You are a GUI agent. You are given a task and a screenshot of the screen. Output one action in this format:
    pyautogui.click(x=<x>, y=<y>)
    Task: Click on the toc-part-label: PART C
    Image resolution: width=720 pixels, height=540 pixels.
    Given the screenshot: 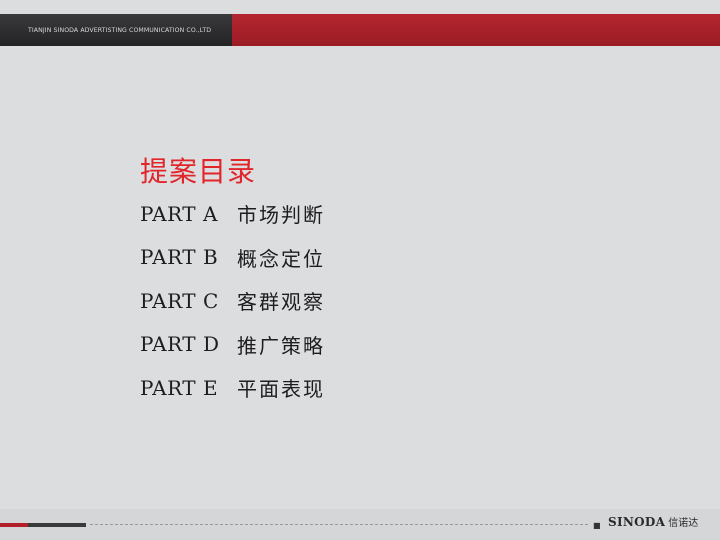 What is the action you would take?
    pyautogui.click(x=179, y=300)
    